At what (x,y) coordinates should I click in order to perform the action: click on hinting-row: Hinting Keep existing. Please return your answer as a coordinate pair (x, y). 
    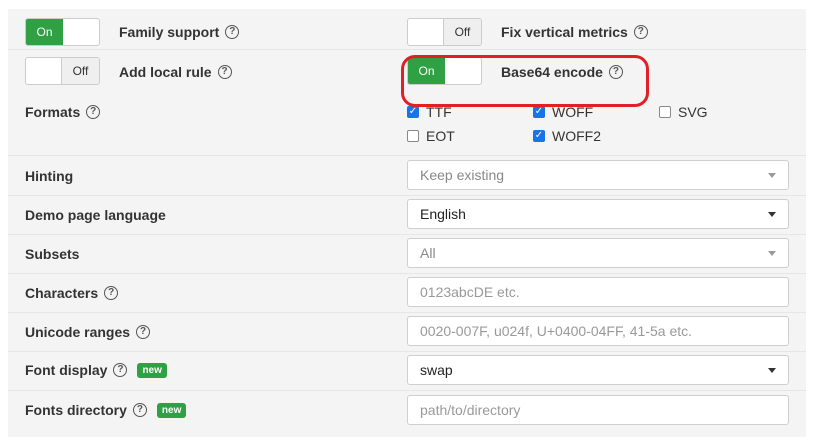
    Looking at the image, I should click on (407, 176).